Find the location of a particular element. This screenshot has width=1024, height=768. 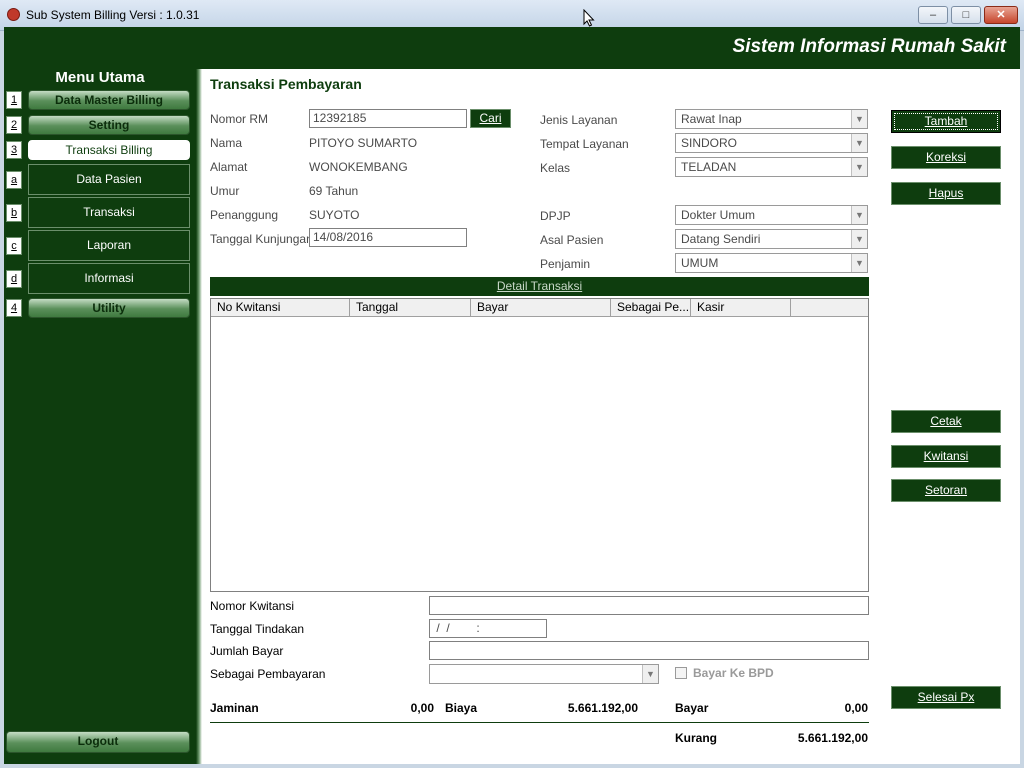

menu-number-3: 3 is located at coordinates (14, 150).